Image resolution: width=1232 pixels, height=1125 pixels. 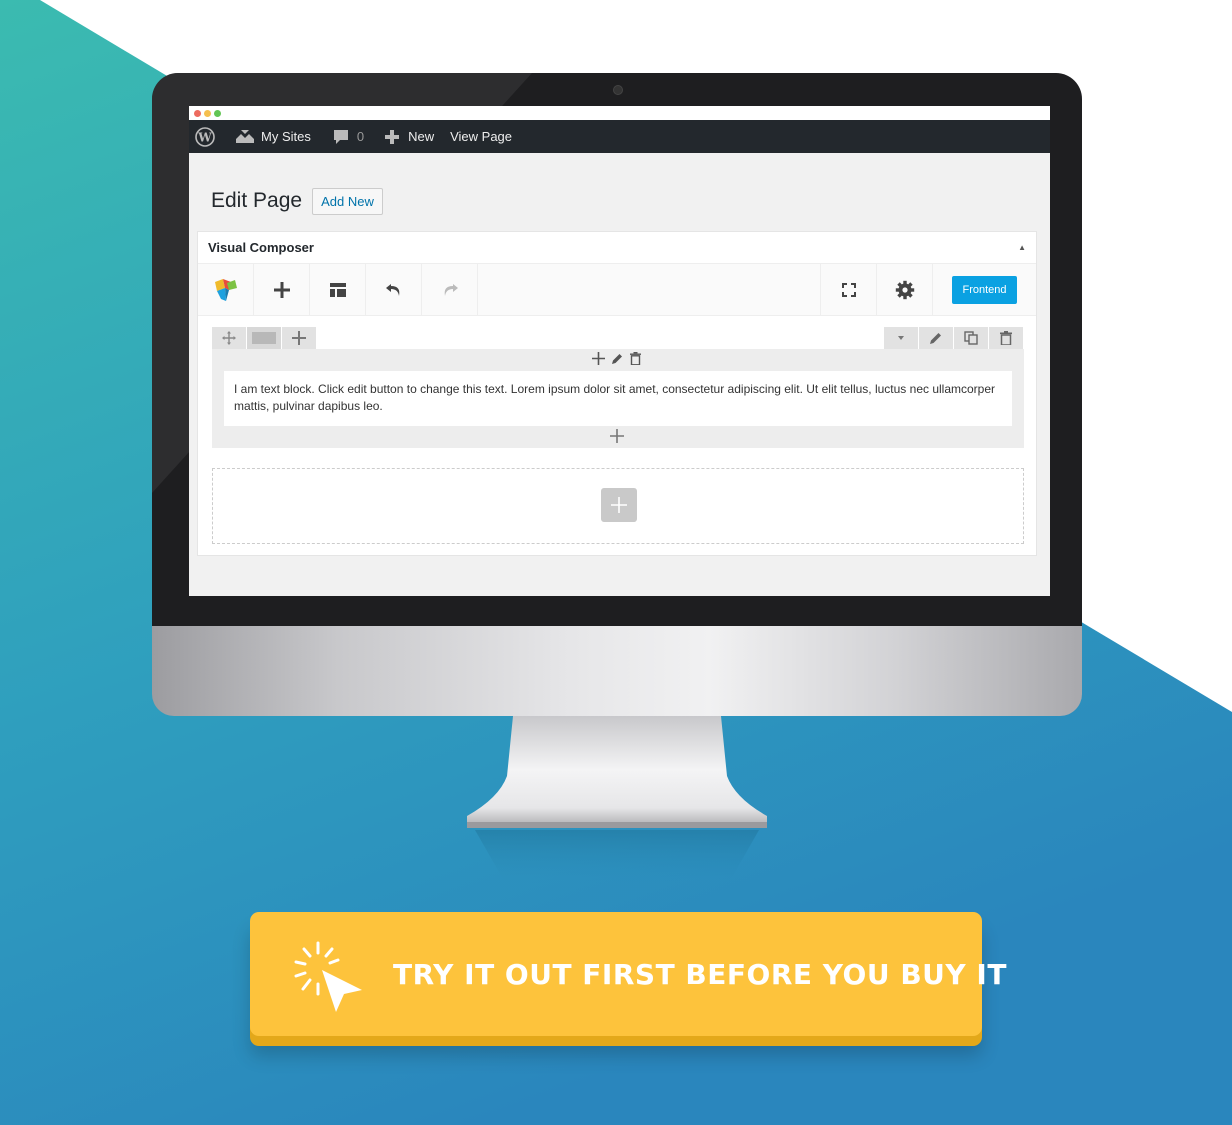 I want to click on gear-icon, so click(x=904, y=290).